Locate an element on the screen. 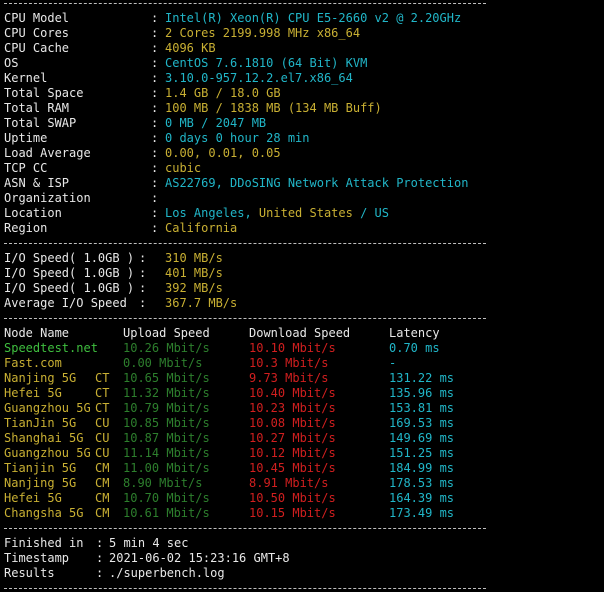 The height and width of the screenshot is (592, 604). speed-latency: 164.39 ms is located at coordinates (422, 498).